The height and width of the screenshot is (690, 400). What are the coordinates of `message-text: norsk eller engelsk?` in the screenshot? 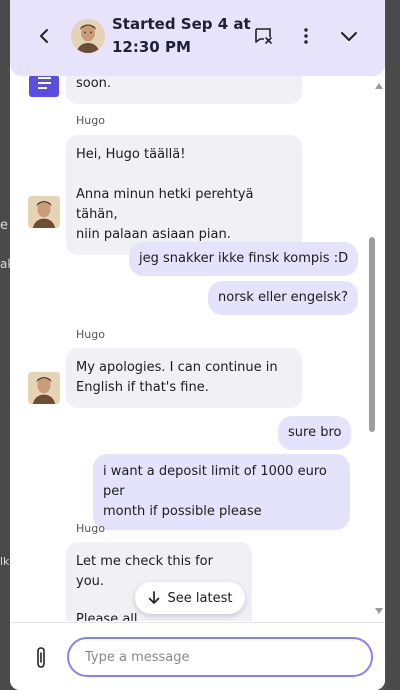 It's located at (283, 297).